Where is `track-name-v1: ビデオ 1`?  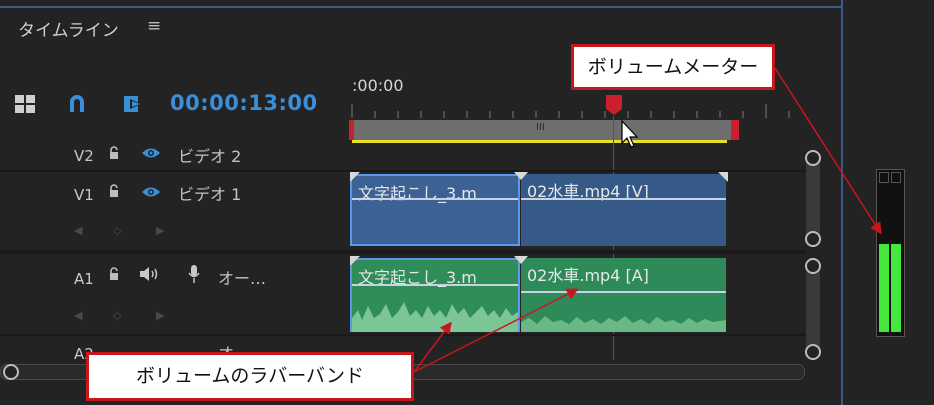 track-name-v1: ビデオ 1 is located at coordinates (209, 193).